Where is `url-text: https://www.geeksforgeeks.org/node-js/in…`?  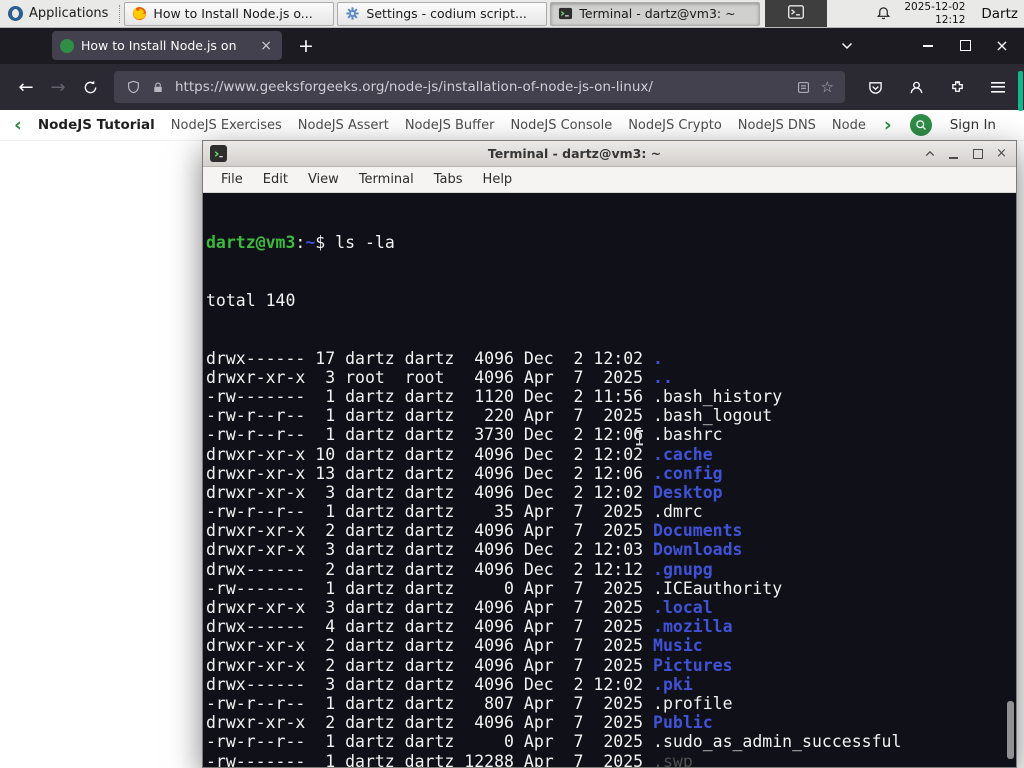 url-text: https://www.geeksforgeeks.org/node-js/in… is located at coordinates (481, 87).